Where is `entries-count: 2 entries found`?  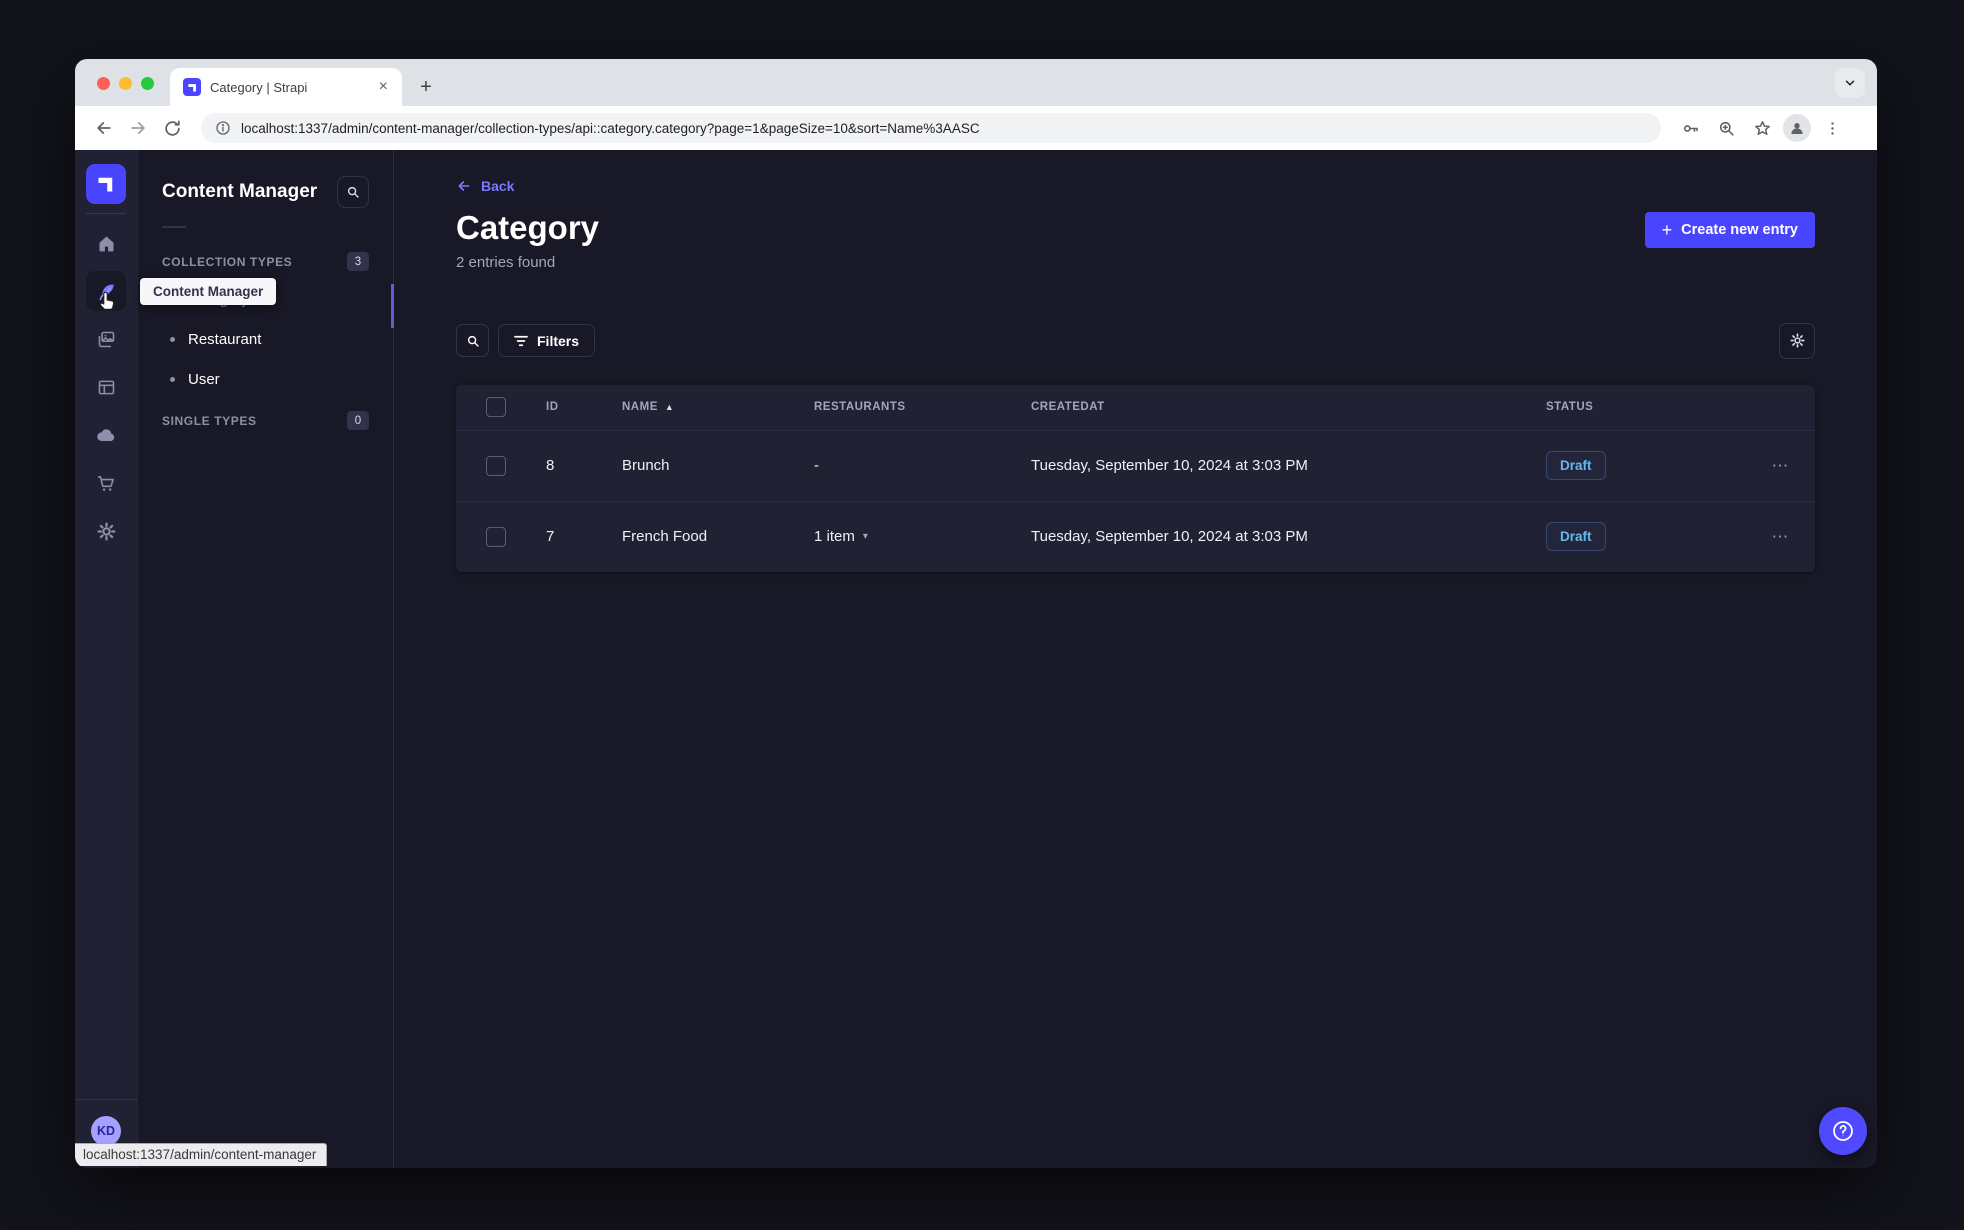
entries-count: 2 entries found is located at coordinates (506, 262).